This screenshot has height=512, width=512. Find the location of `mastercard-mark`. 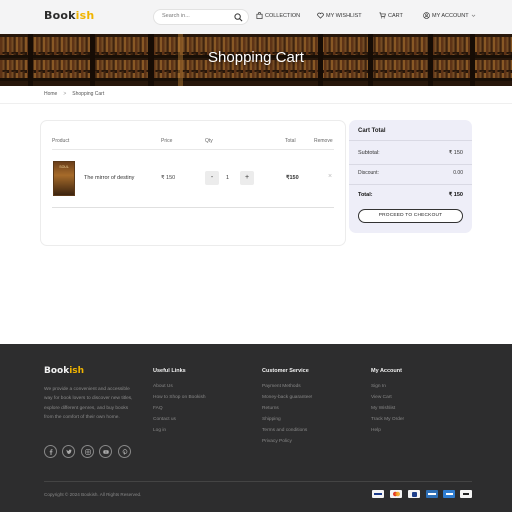

mastercard-mark is located at coordinates (396, 494).